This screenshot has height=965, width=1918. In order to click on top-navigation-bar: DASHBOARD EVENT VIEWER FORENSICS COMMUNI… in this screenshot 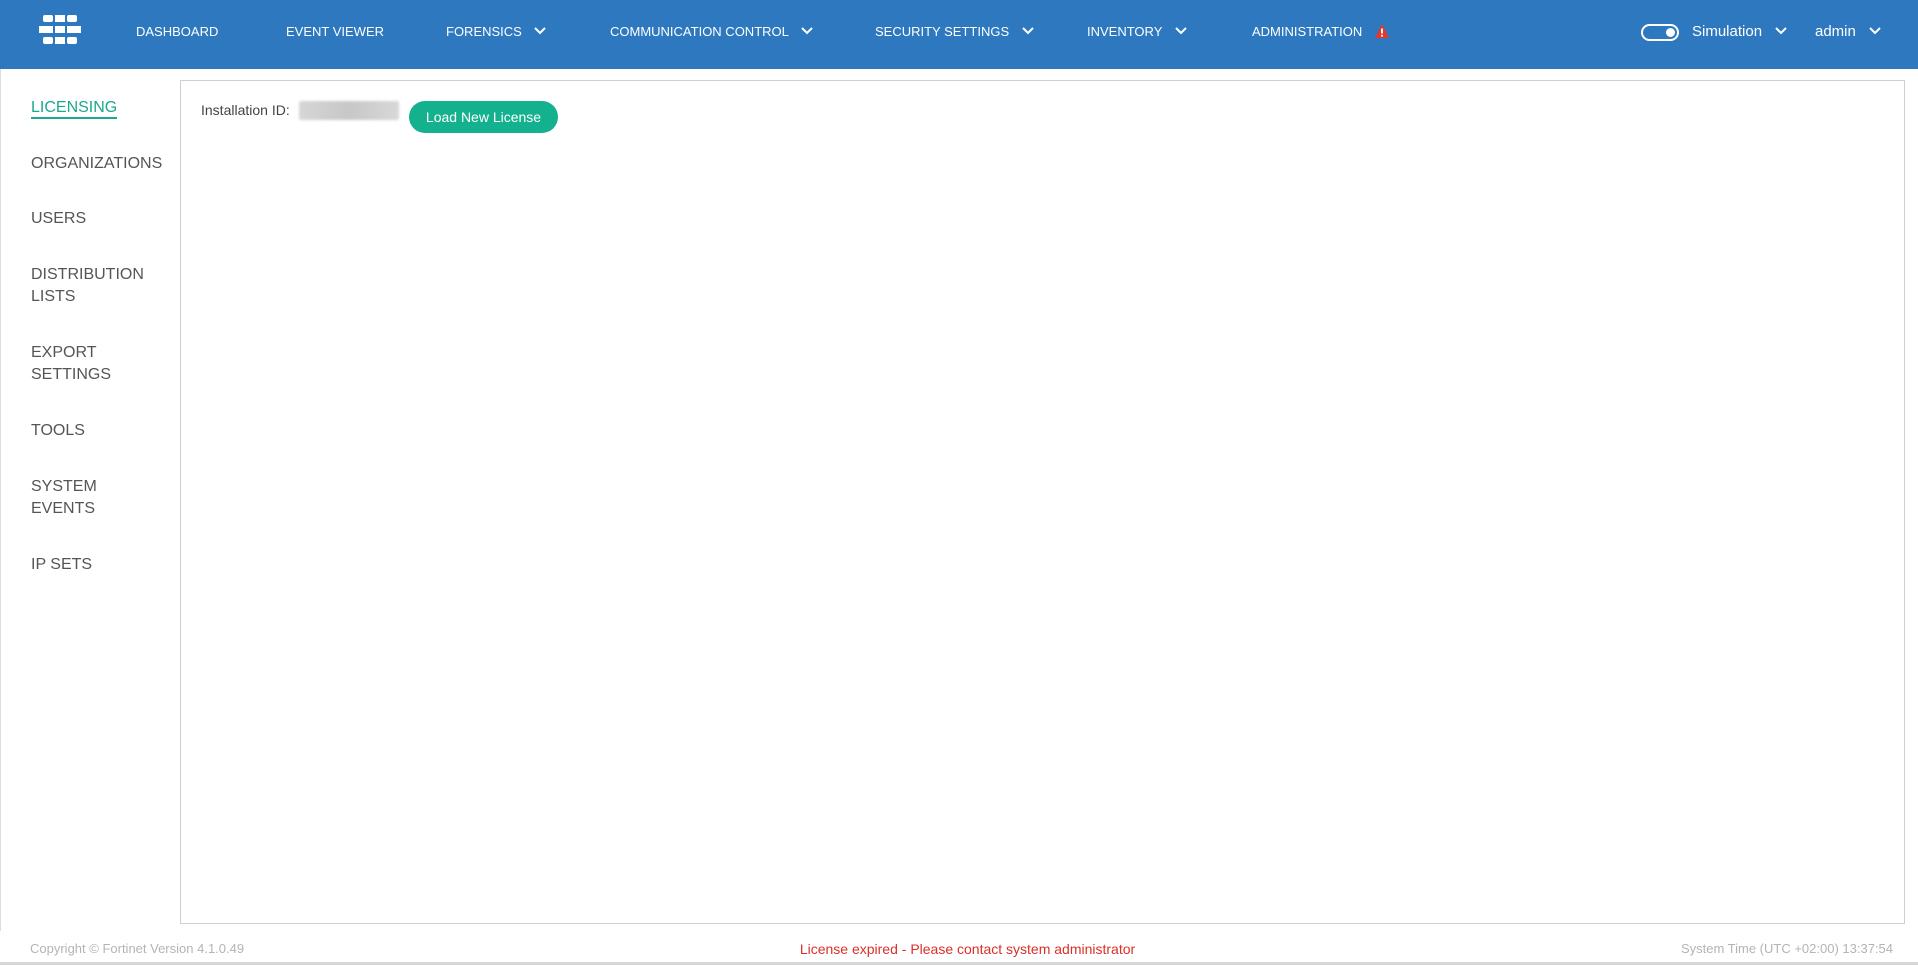, I will do `click(959, 34)`.